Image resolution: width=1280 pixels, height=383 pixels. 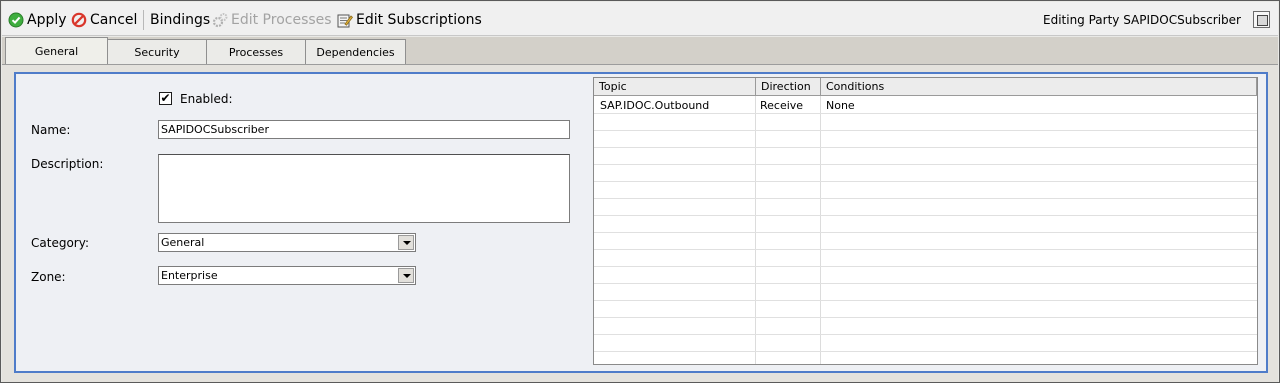 What do you see at coordinates (56, 51) in the screenshot?
I see `tab-general: General` at bounding box center [56, 51].